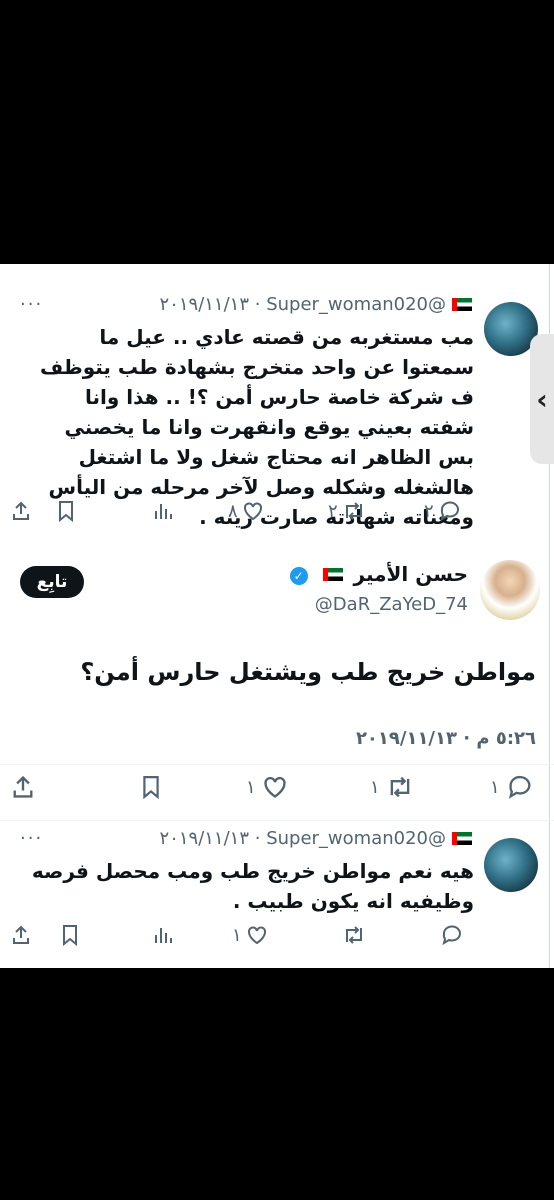 This screenshot has height=1200, width=554. I want to click on tweet-actions: ١, so click(240, 937).